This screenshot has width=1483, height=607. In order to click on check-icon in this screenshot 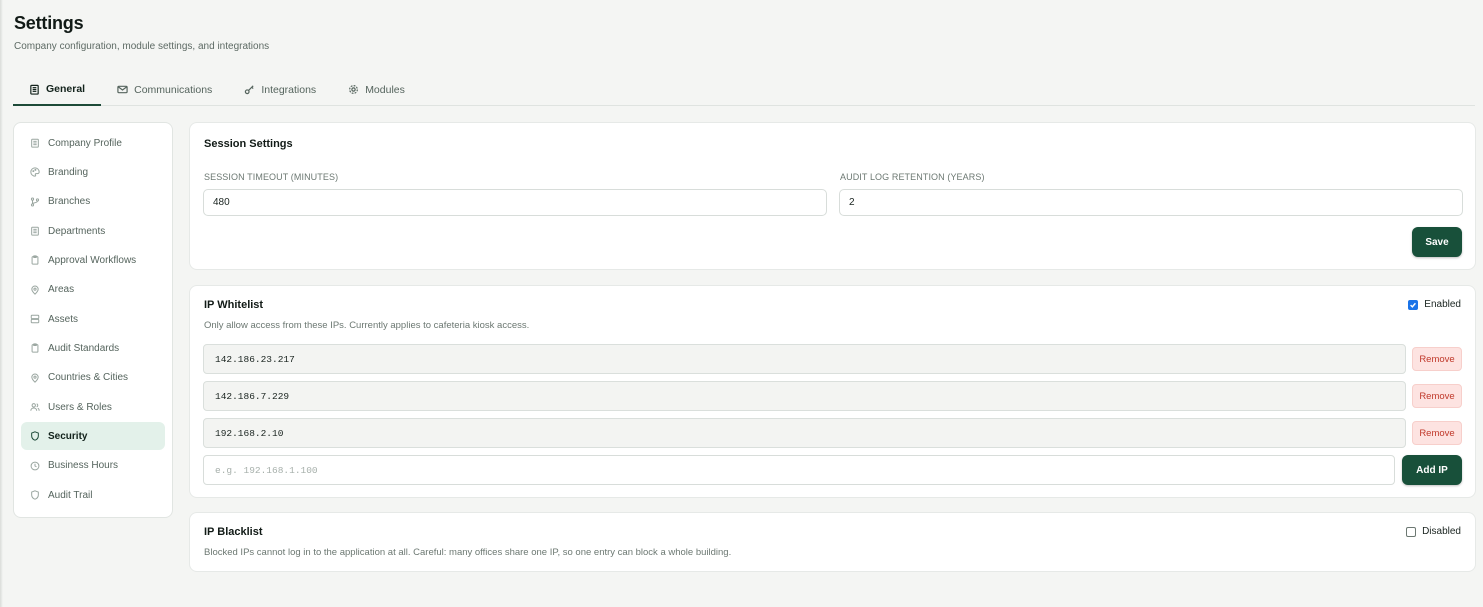, I will do `click(1413, 305)`.